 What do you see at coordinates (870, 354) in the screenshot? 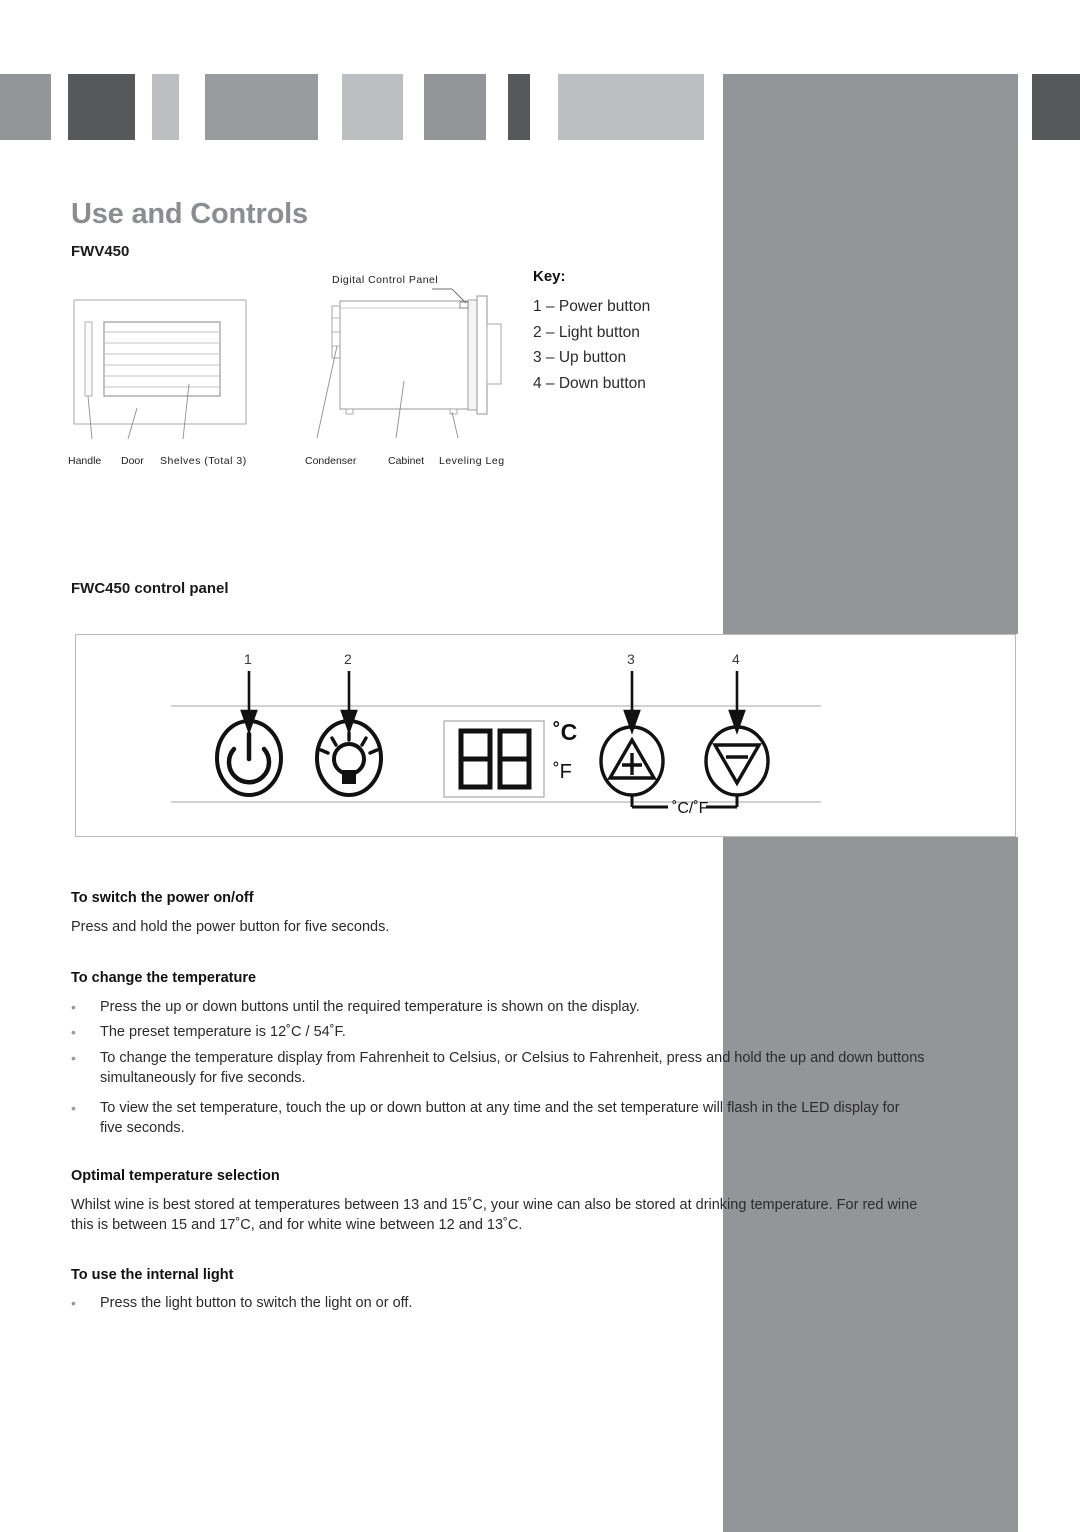
I see `grey-column-upper` at bounding box center [870, 354].